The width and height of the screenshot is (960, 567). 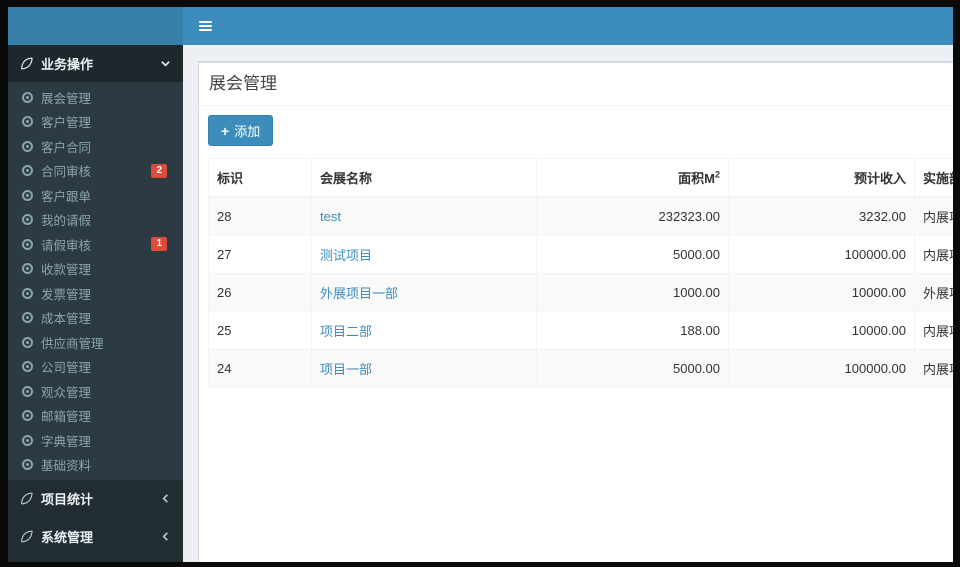 What do you see at coordinates (346, 331) in the screenshot?
I see `exhibition-link: 项目二部` at bounding box center [346, 331].